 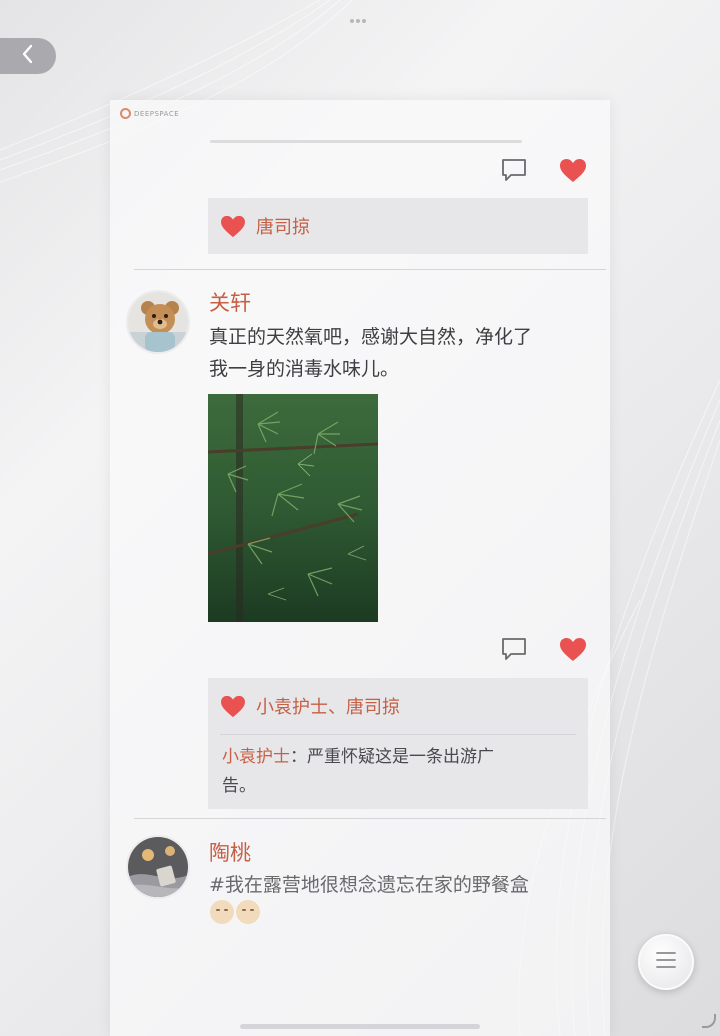 I want to click on brand-text: DEEPSPACE, so click(x=157, y=113).